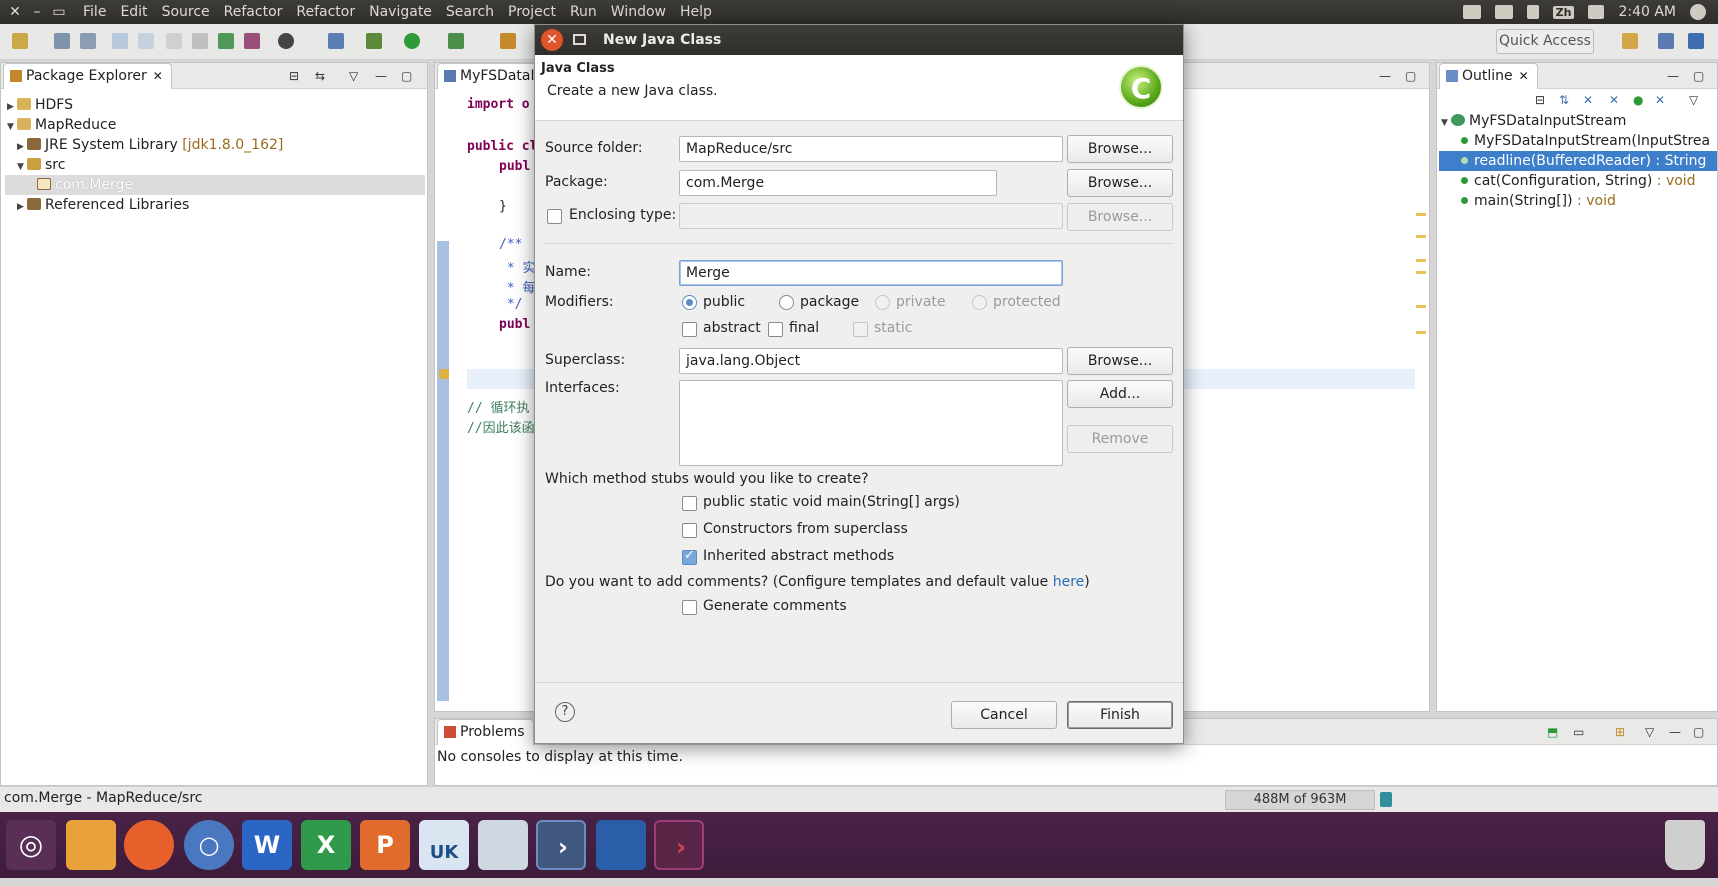 Image resolution: width=1718 pixels, height=886 pixels. What do you see at coordinates (40, 105) in the screenshot?
I see `tree-item-hdfs: ▶ HDFS` at bounding box center [40, 105].